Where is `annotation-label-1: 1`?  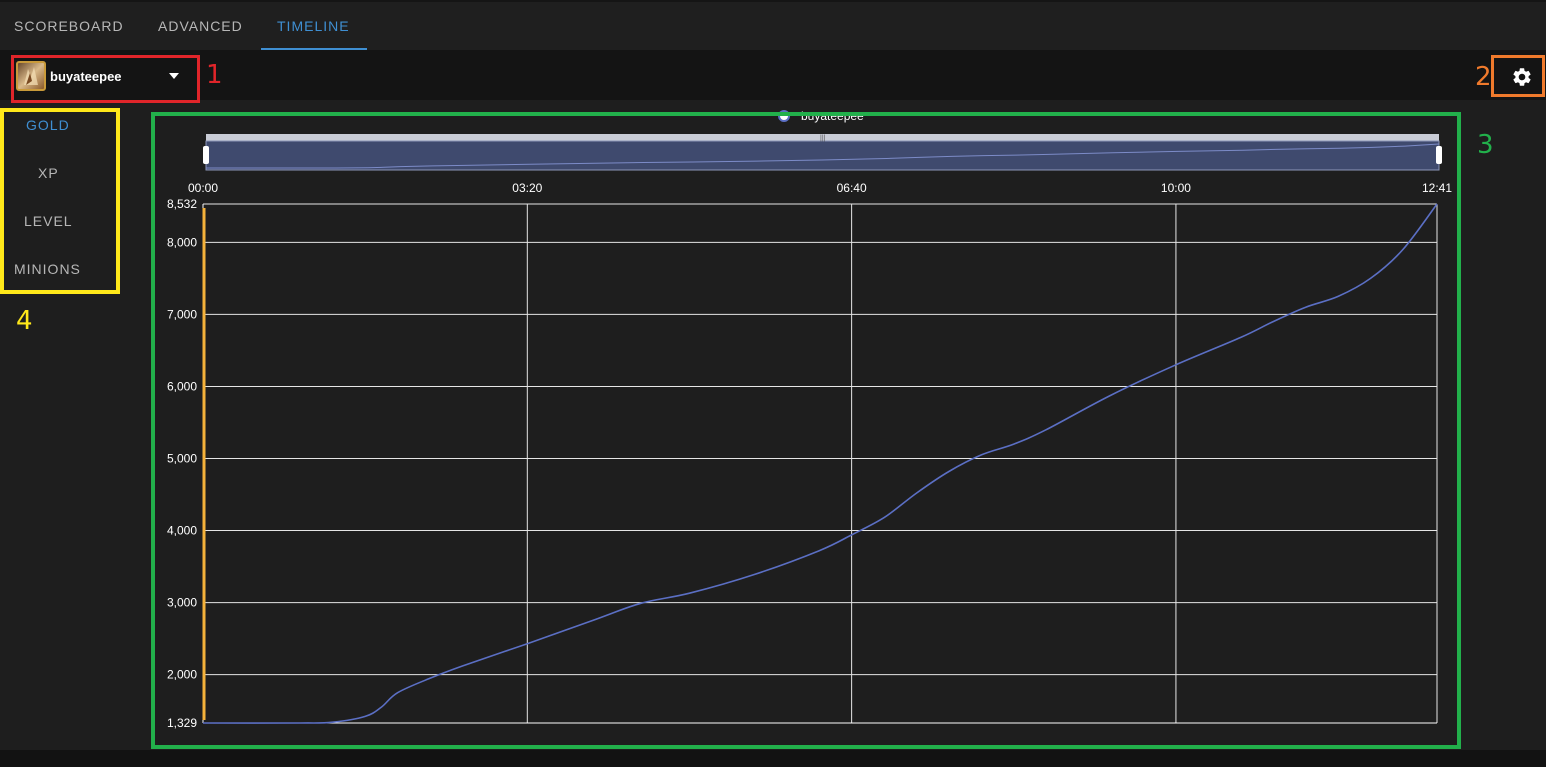 annotation-label-1: 1 is located at coordinates (214, 75).